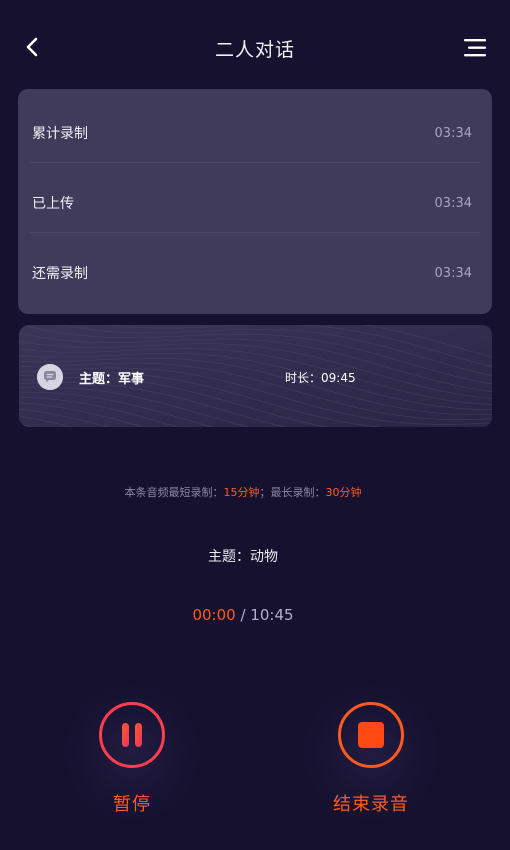 This screenshot has height=850, width=510. What do you see at coordinates (255, 128) in the screenshot?
I see `stat-row-total-recorded: 累计录制 03:34` at bounding box center [255, 128].